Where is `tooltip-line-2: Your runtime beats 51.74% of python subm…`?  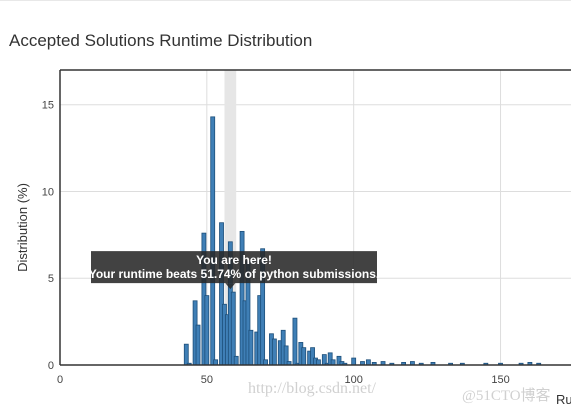 tooltip-line-2: Your runtime beats 51.74% of python subm… is located at coordinates (234, 274).